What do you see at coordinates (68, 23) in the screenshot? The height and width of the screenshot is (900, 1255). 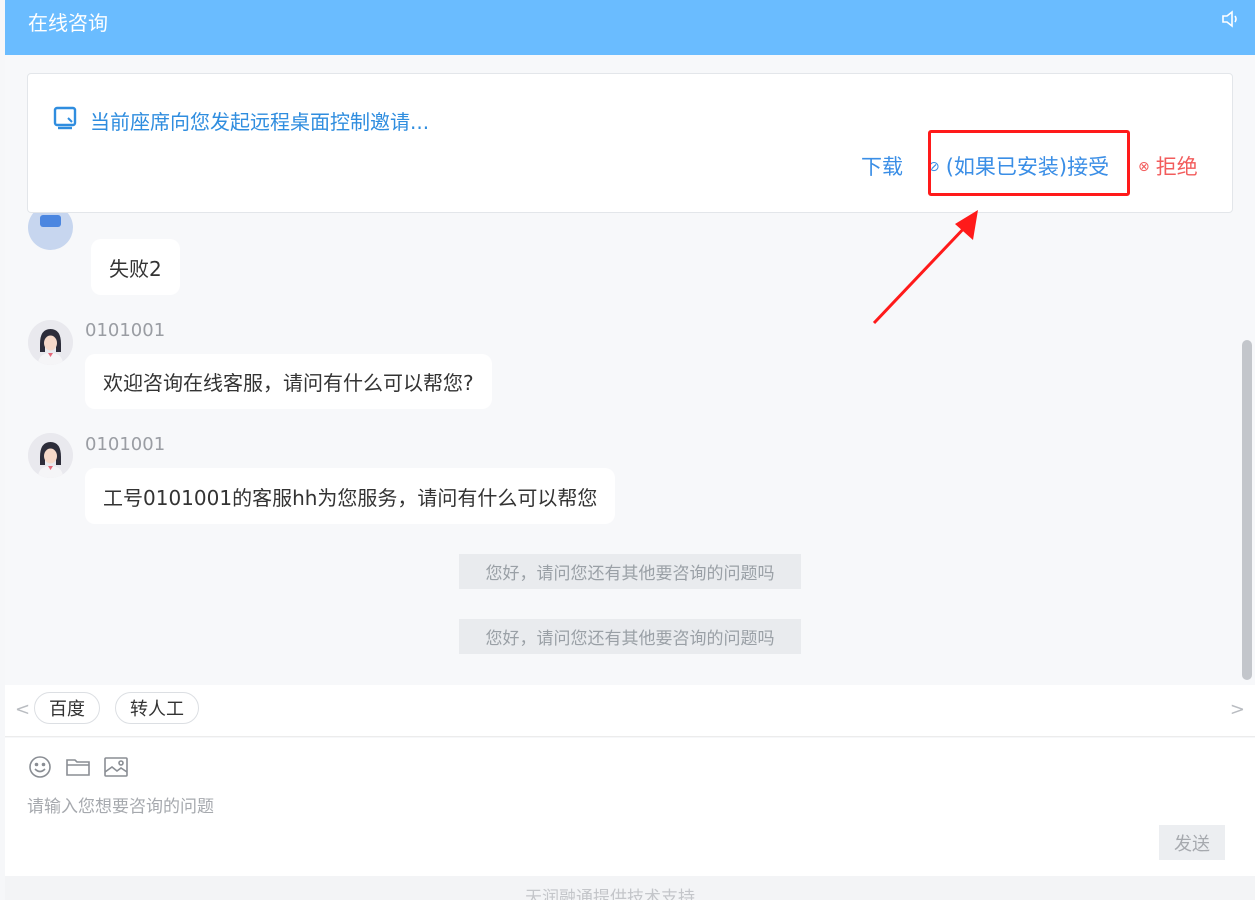 I see `page-title: 在线咨询` at bounding box center [68, 23].